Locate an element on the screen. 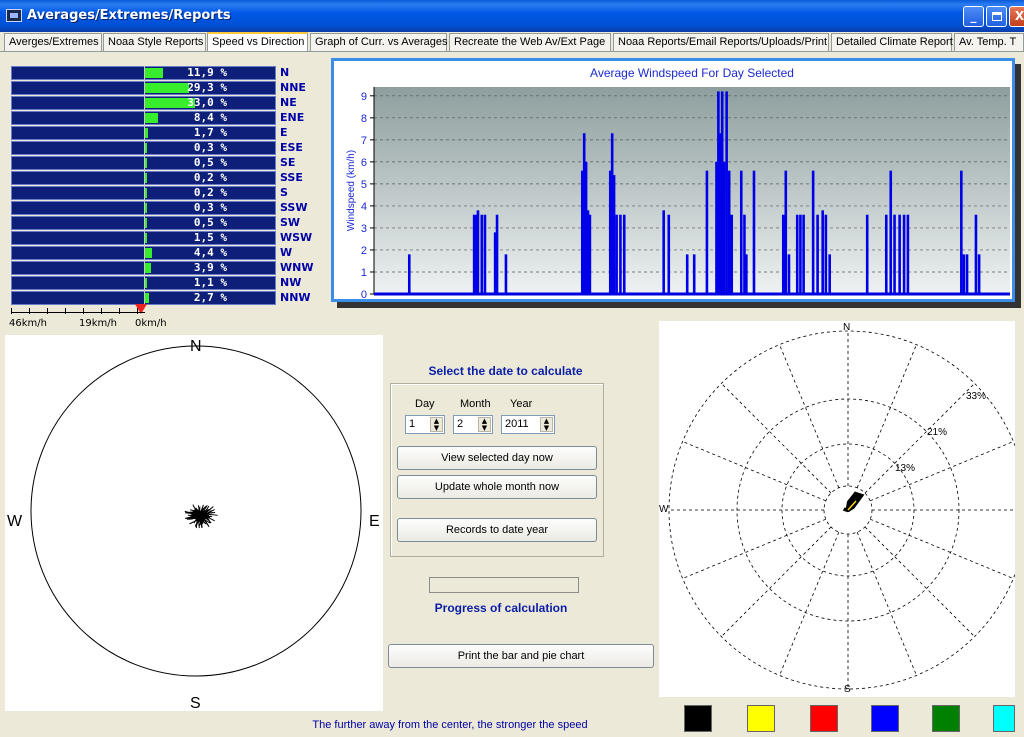 The width and height of the screenshot is (1024, 737). direction-bar-percent: 1,1 % is located at coordinates (210, 282).